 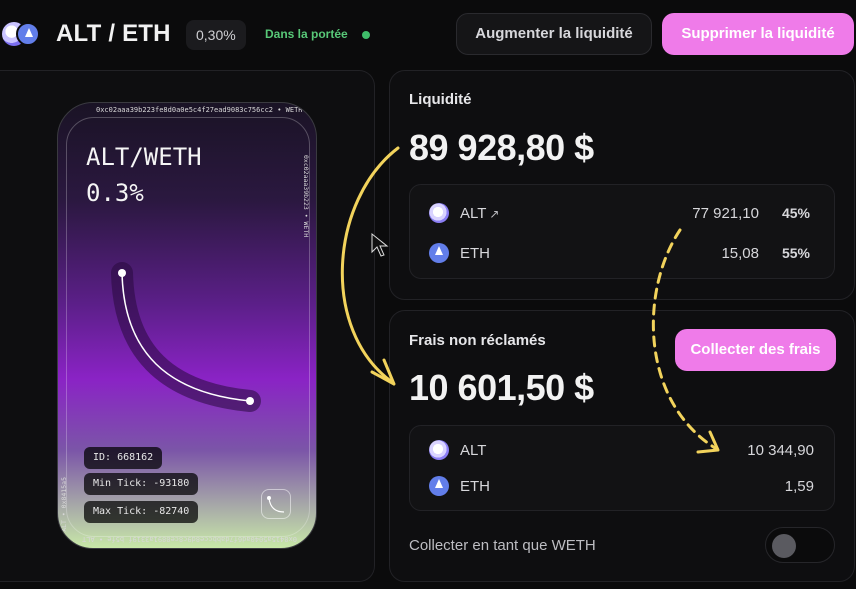 I want to click on fees-eth-amount: 1,59, so click(x=799, y=486).